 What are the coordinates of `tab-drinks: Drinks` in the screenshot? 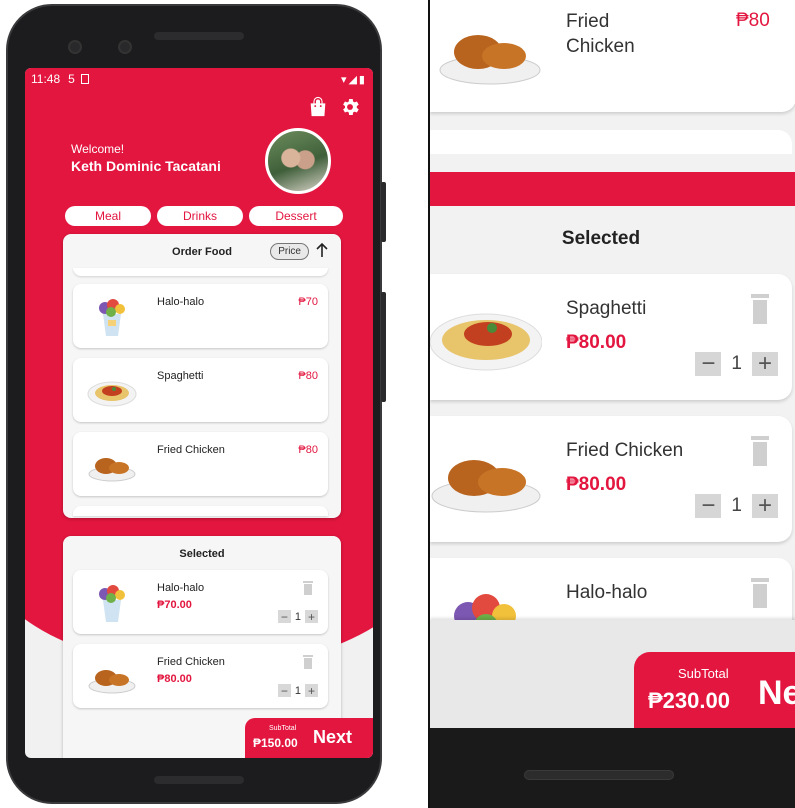 It's located at (200, 216).